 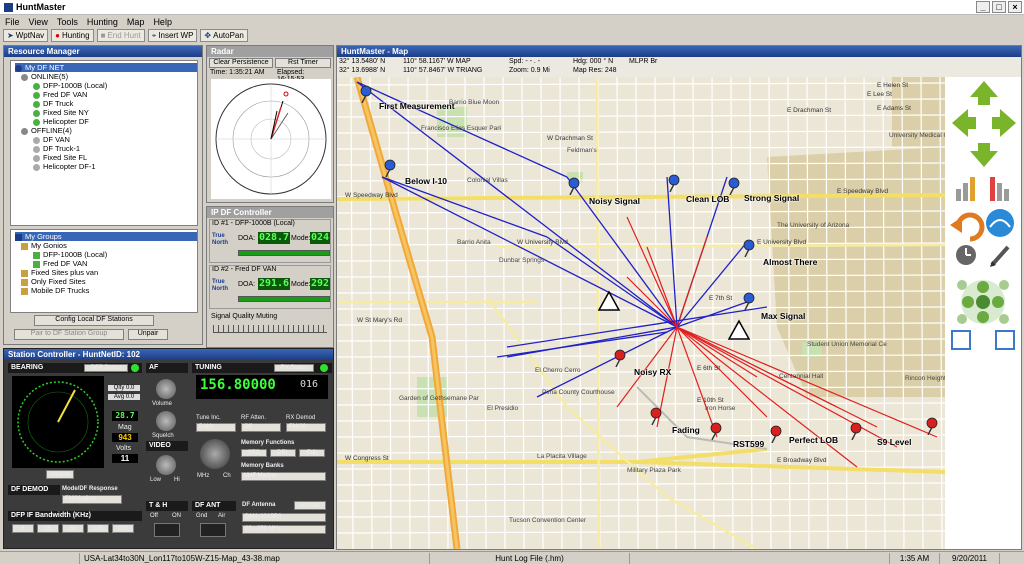 What do you see at coordinates (216, 427) in the screenshot?
I see `tune-inc-select: 5 kHz` at bounding box center [216, 427].